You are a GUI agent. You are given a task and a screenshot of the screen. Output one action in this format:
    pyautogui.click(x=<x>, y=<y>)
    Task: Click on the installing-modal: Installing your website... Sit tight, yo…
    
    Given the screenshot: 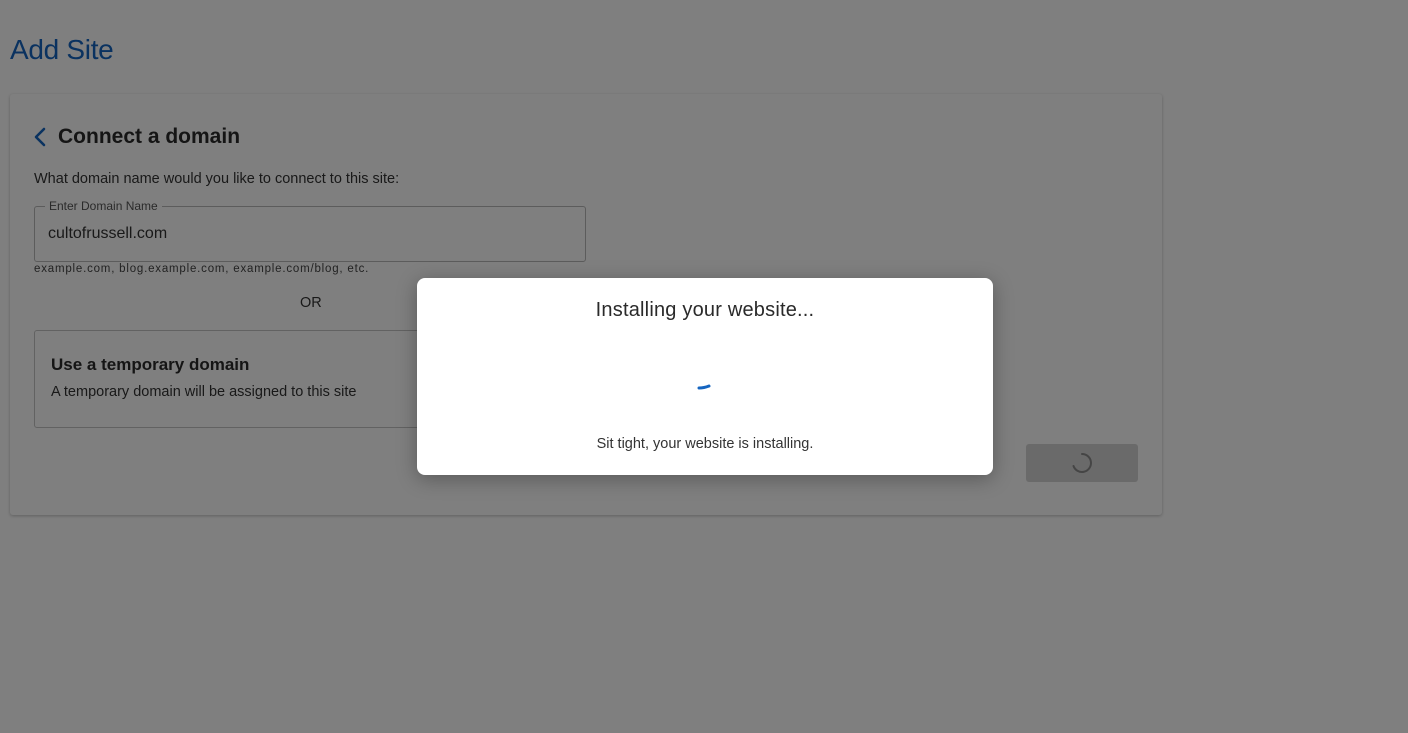 What is the action you would take?
    pyautogui.click(x=705, y=376)
    